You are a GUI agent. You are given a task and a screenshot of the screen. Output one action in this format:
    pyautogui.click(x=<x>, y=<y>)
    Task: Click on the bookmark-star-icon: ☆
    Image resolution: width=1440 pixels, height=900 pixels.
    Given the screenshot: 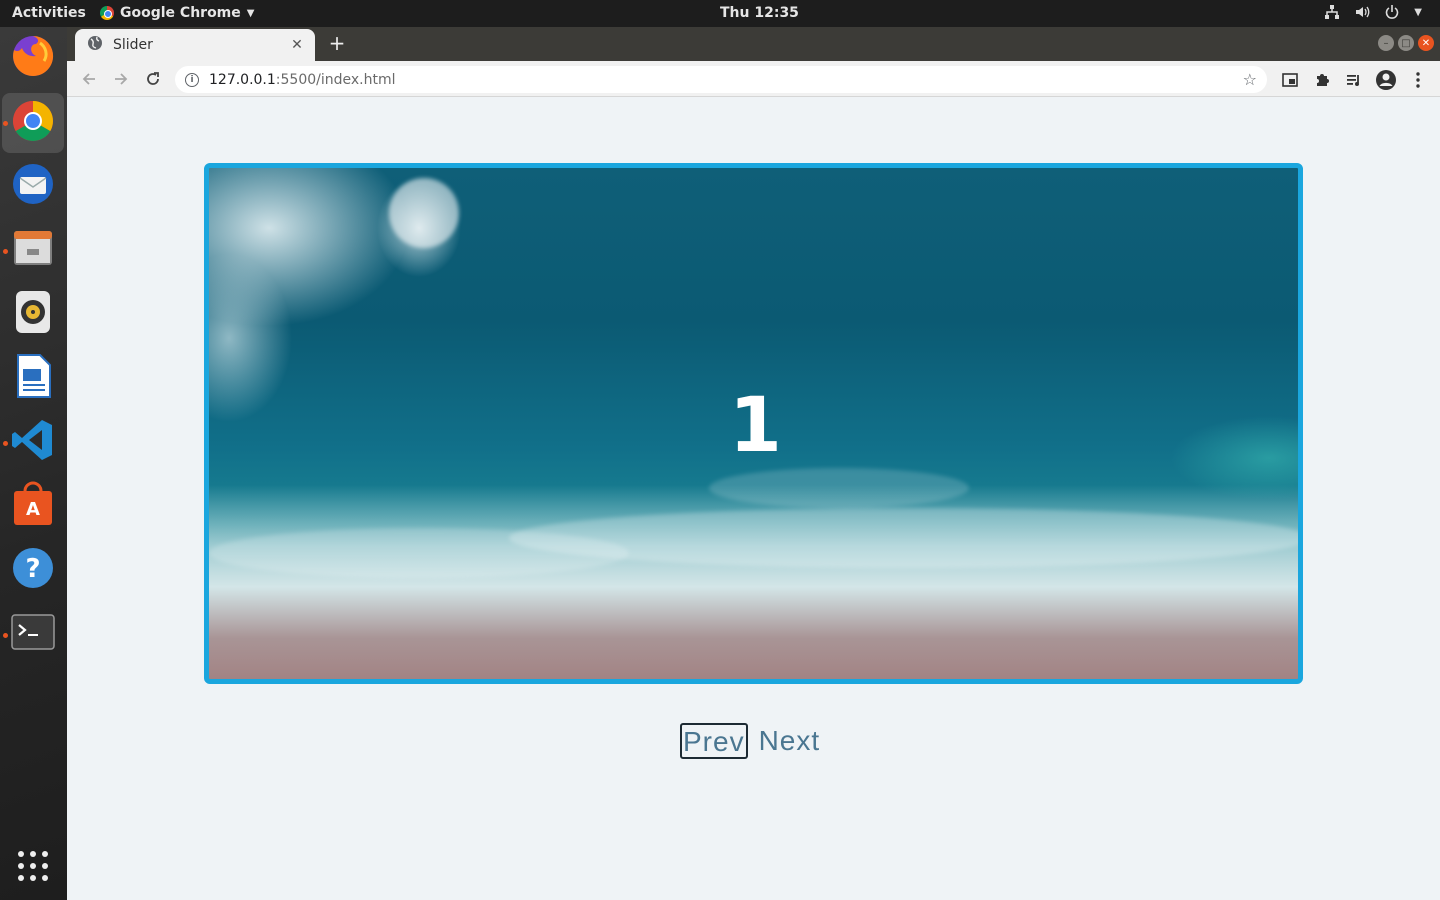 What is the action you would take?
    pyautogui.click(x=1250, y=79)
    